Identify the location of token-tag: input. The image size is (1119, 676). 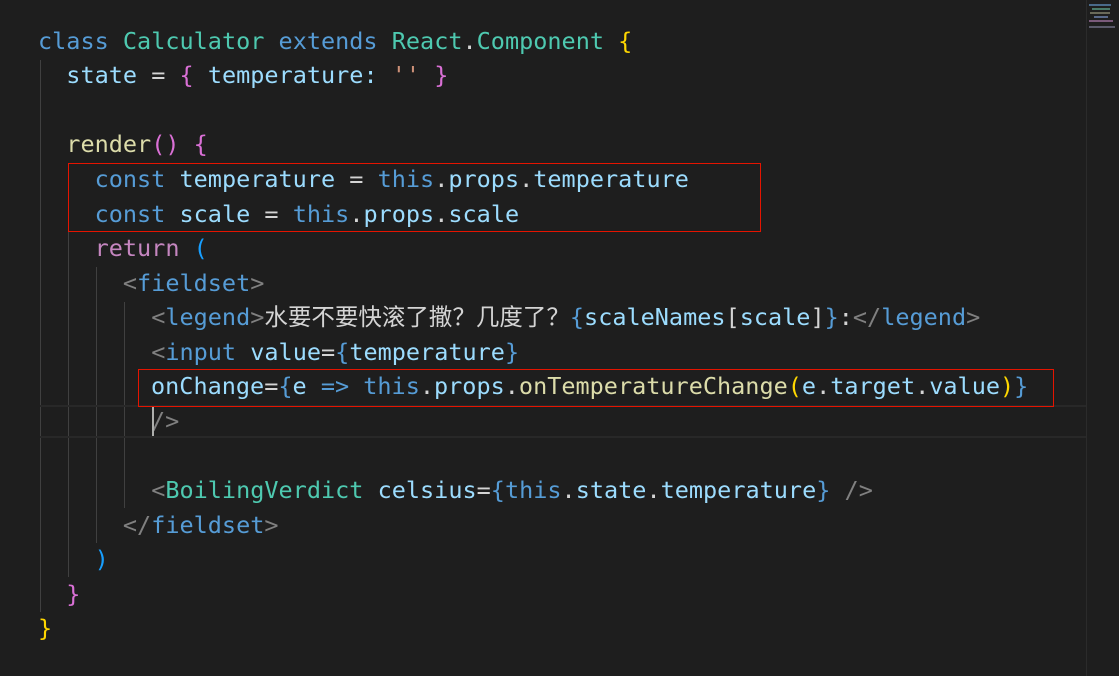
(201, 352).